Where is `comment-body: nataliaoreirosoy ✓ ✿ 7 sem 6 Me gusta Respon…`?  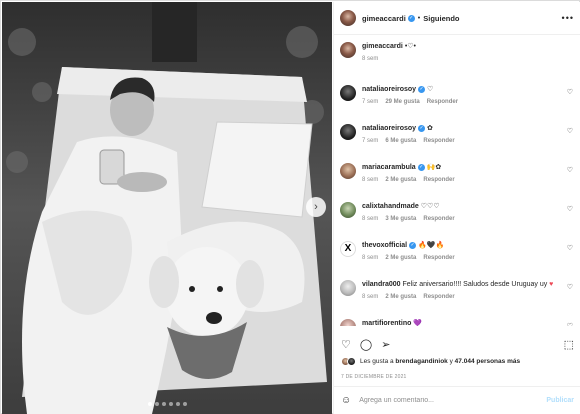
comment-body: nataliaoreirosoy ✓ ✿ 7 sem 6 Me gusta Respon… is located at coordinates (468, 134).